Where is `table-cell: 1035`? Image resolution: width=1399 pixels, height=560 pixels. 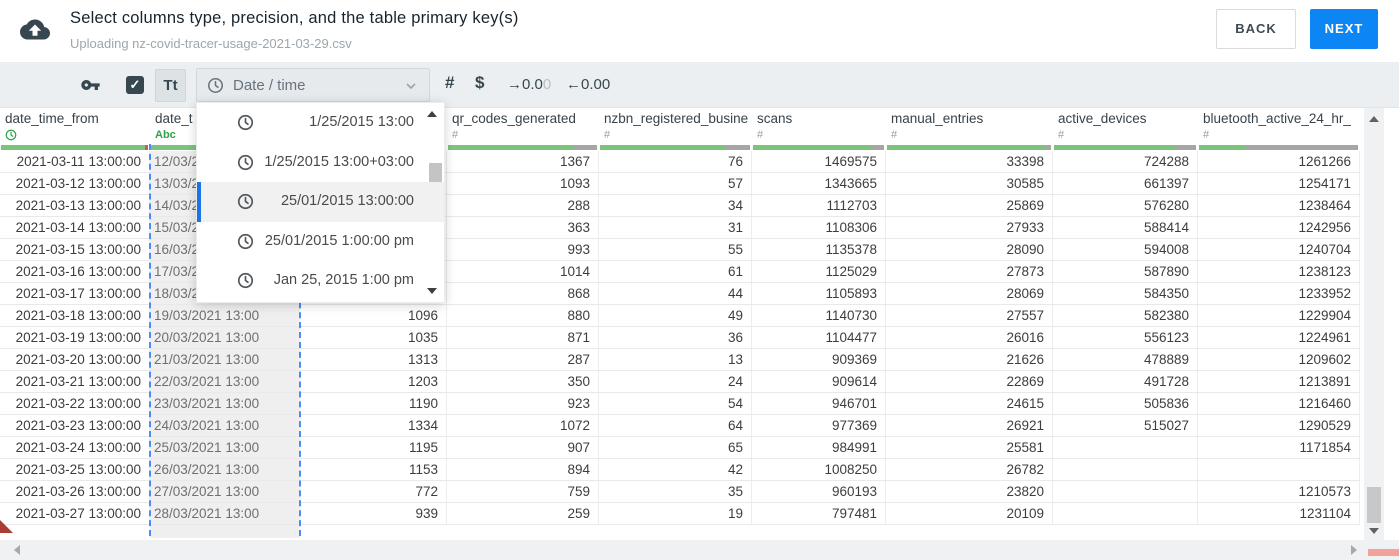 table-cell: 1035 is located at coordinates (373, 337).